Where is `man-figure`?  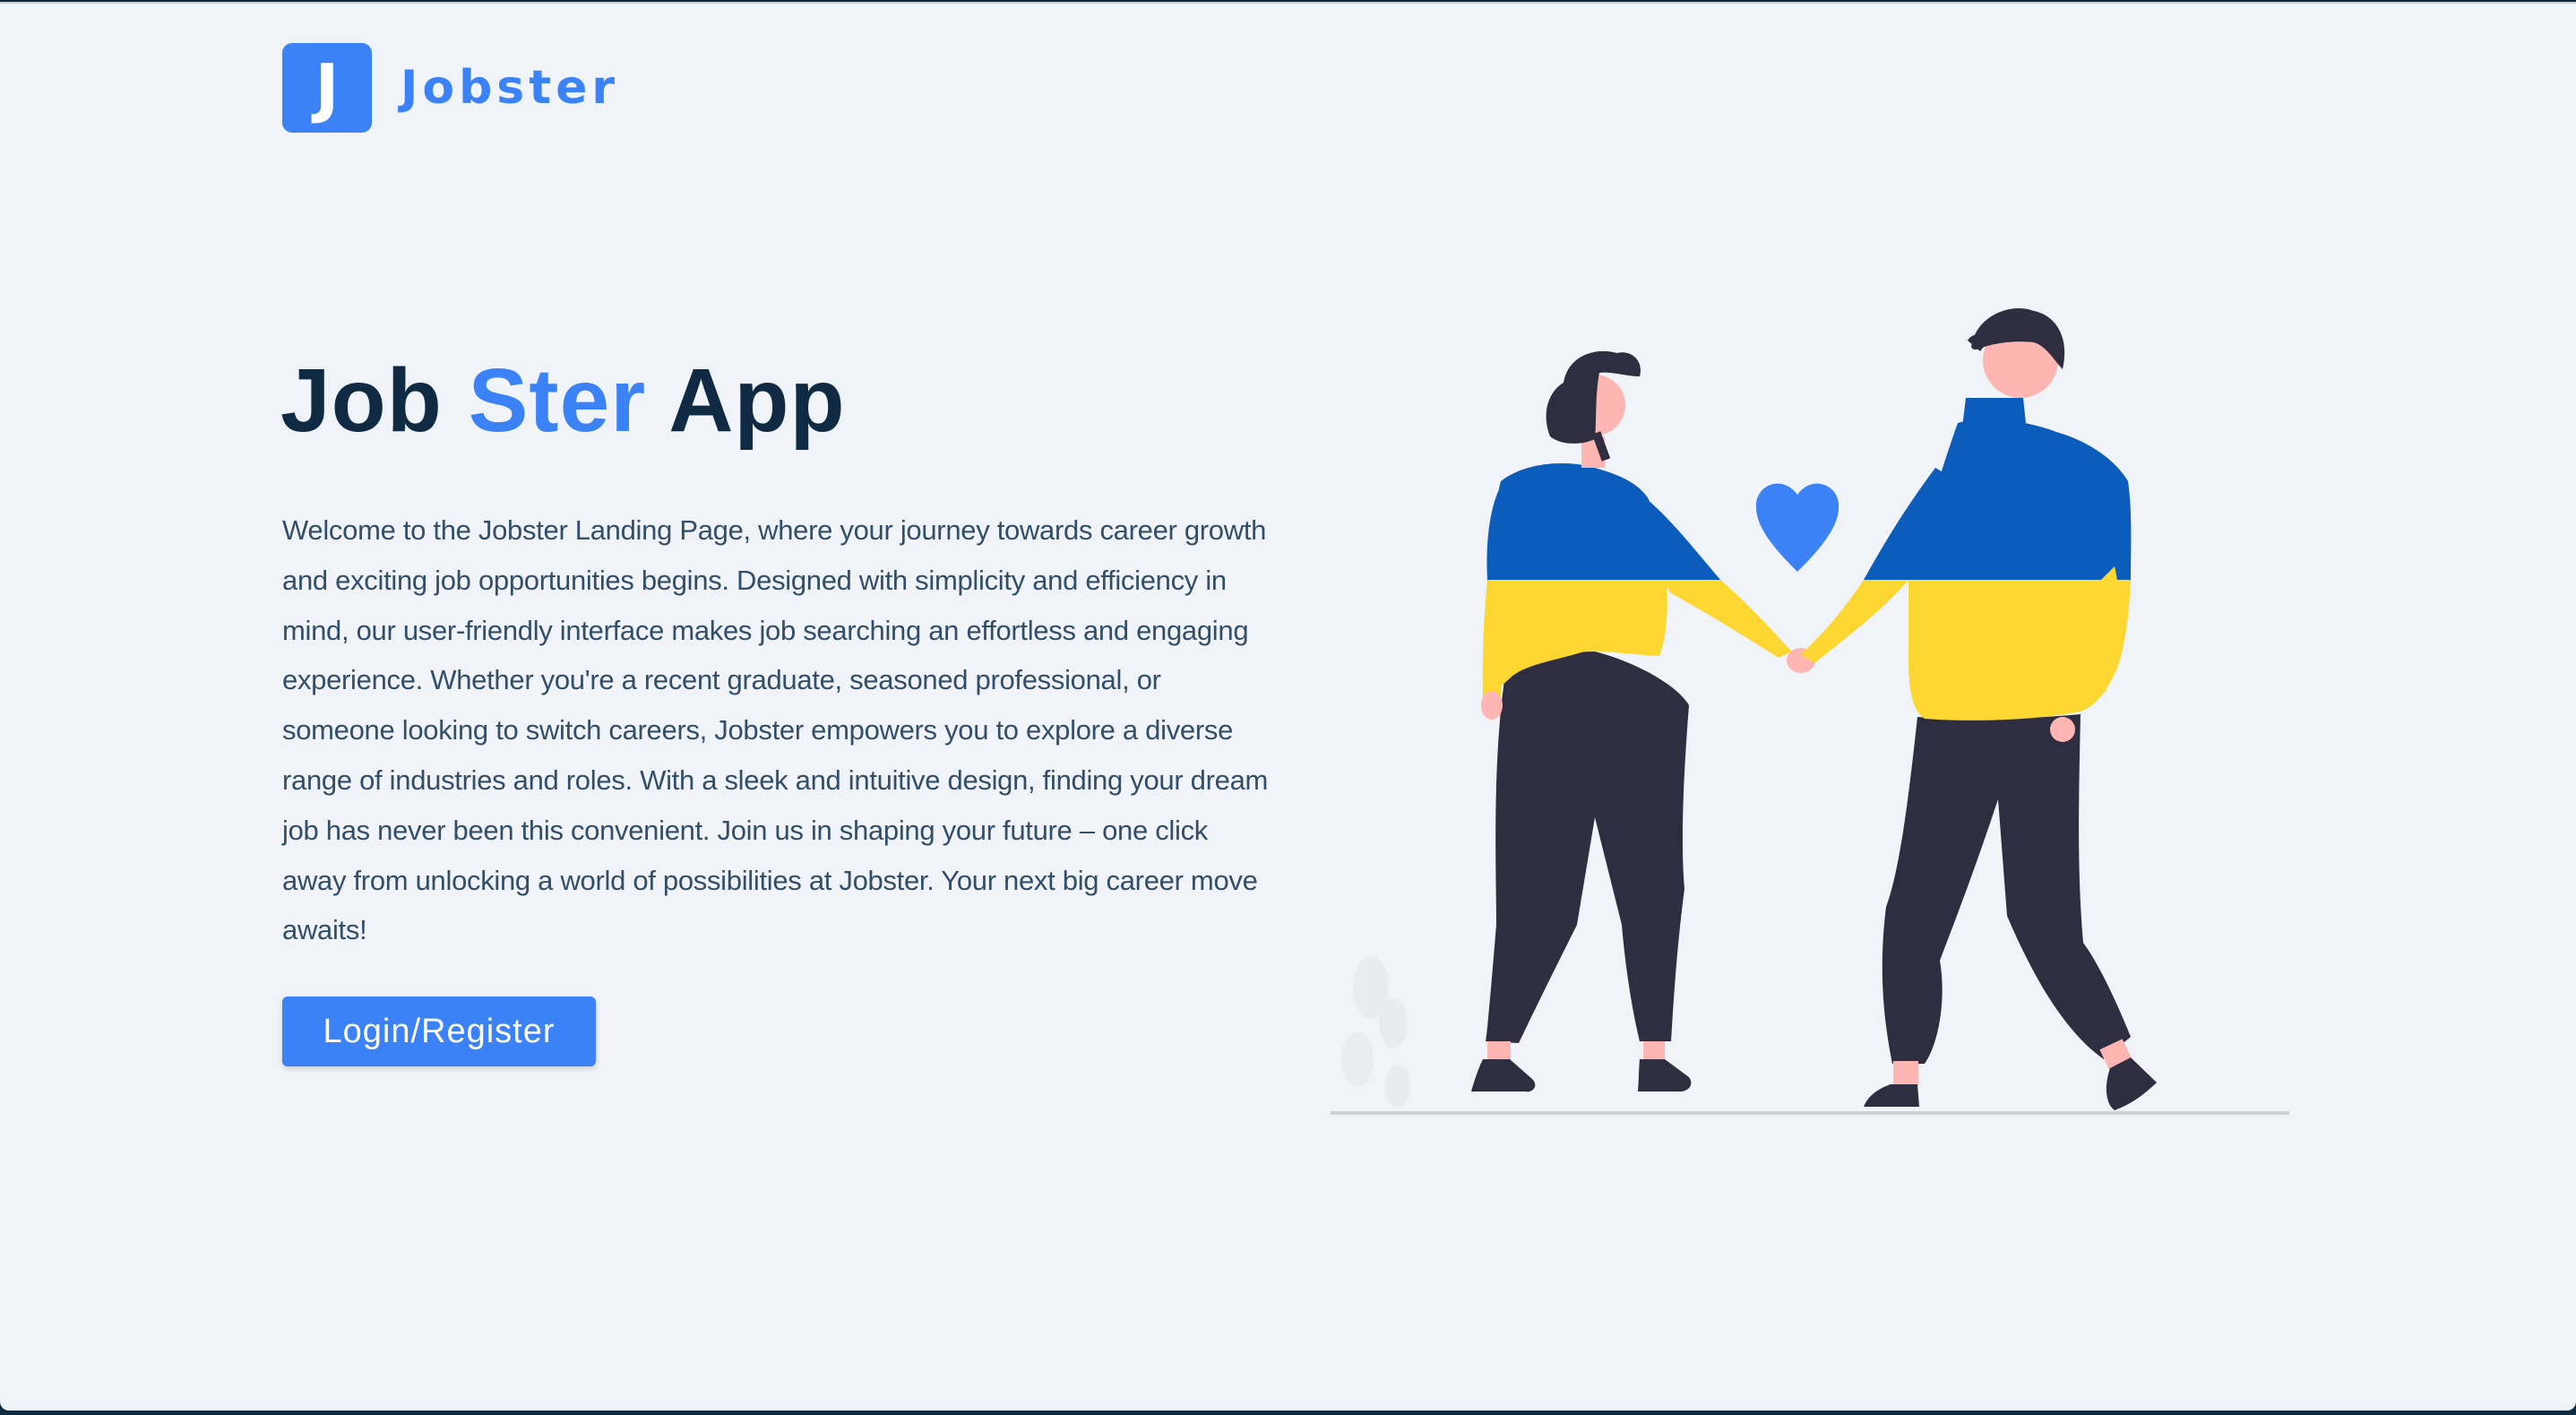 man-figure is located at coordinates (1979, 708).